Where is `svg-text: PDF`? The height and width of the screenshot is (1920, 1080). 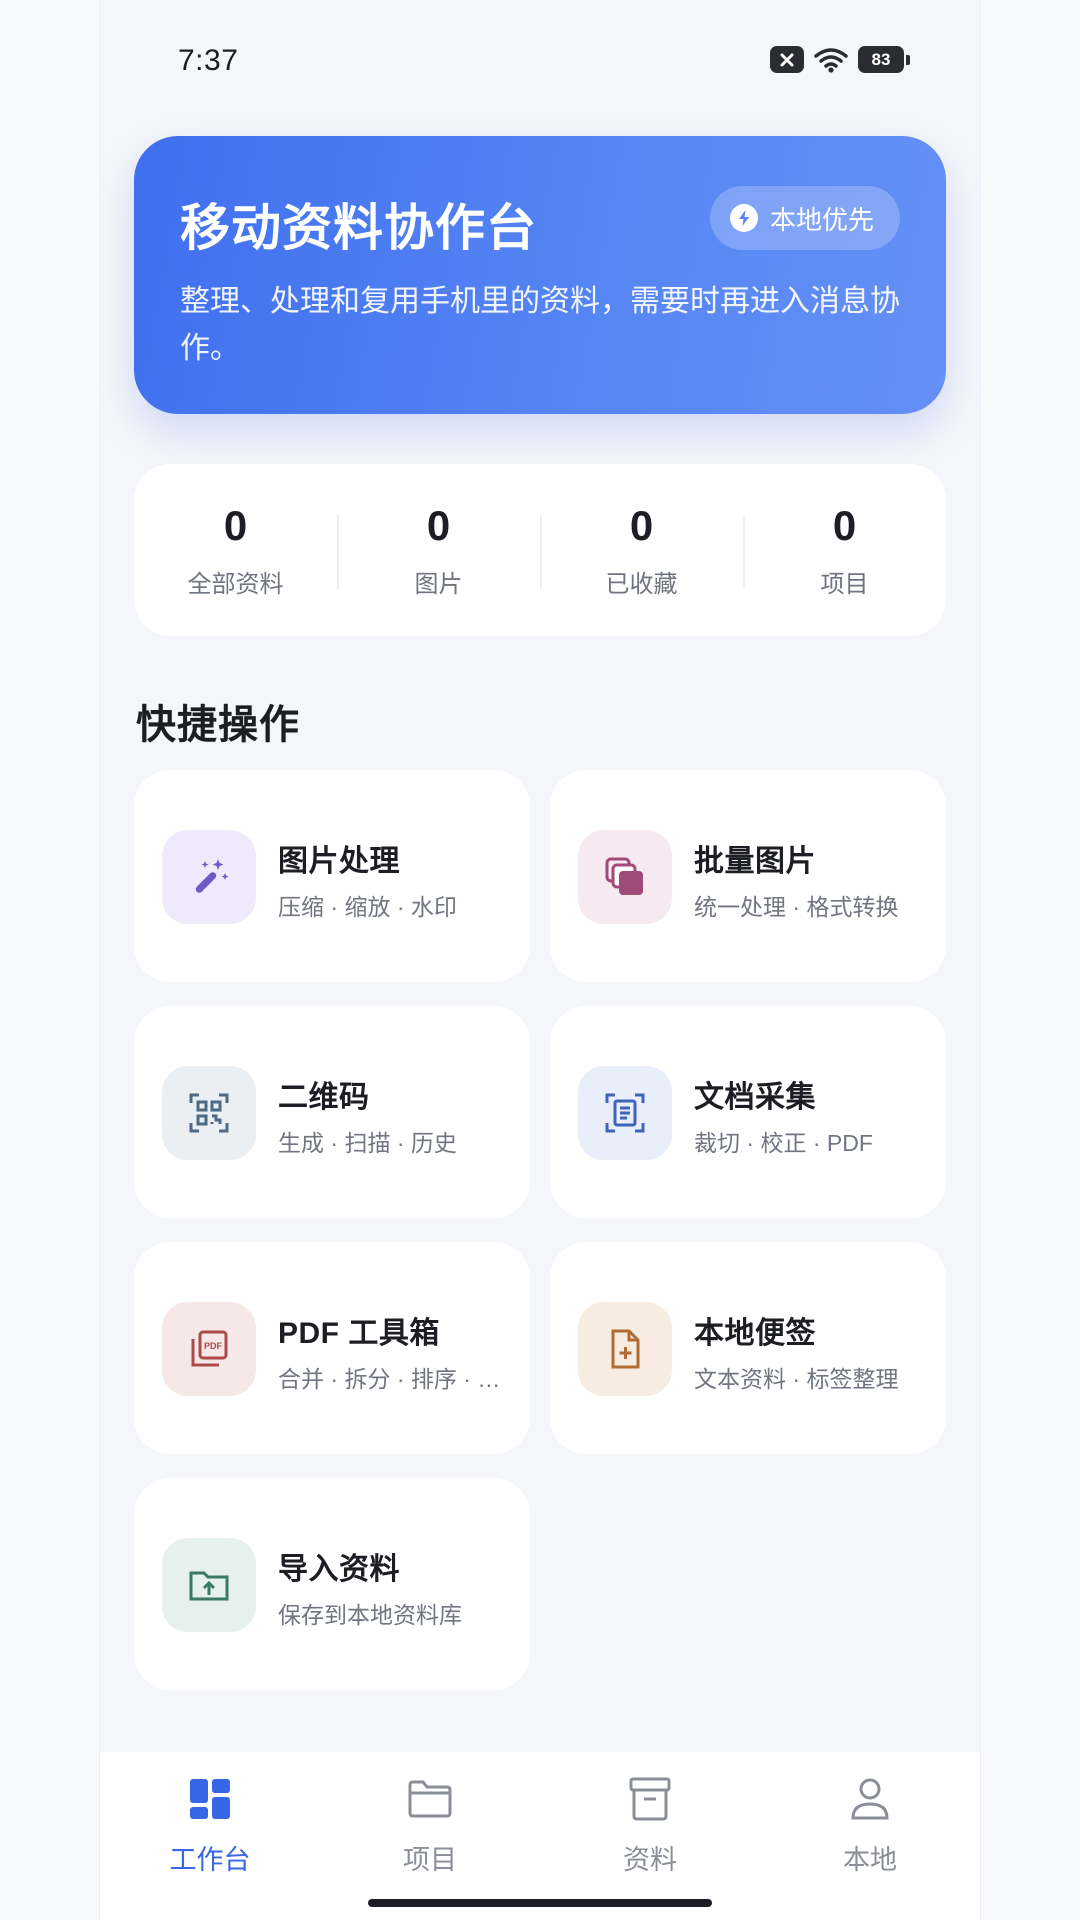 svg-text: PDF is located at coordinates (213, 1346).